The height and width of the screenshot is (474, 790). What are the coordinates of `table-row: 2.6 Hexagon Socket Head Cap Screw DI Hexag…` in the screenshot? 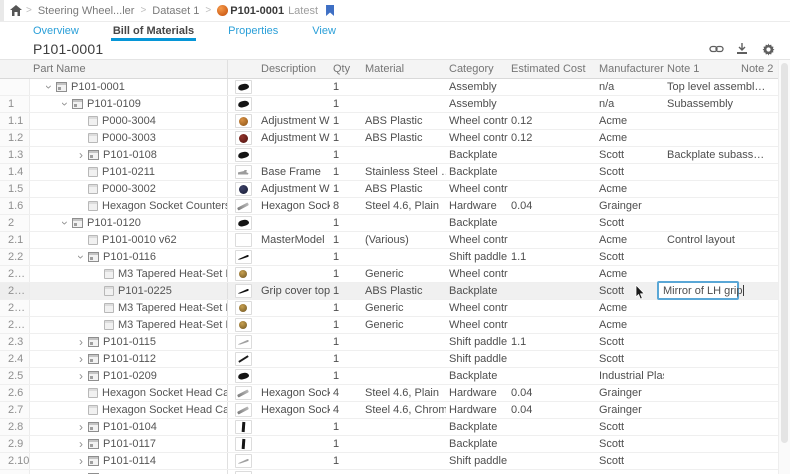 It's located at (389, 393).